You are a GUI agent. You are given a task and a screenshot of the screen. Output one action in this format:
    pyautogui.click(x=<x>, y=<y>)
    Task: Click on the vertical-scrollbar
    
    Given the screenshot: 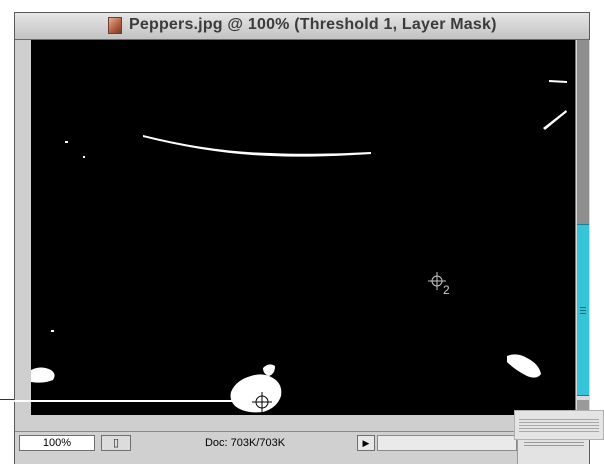 What is the action you would take?
    pyautogui.click(x=582, y=227)
    